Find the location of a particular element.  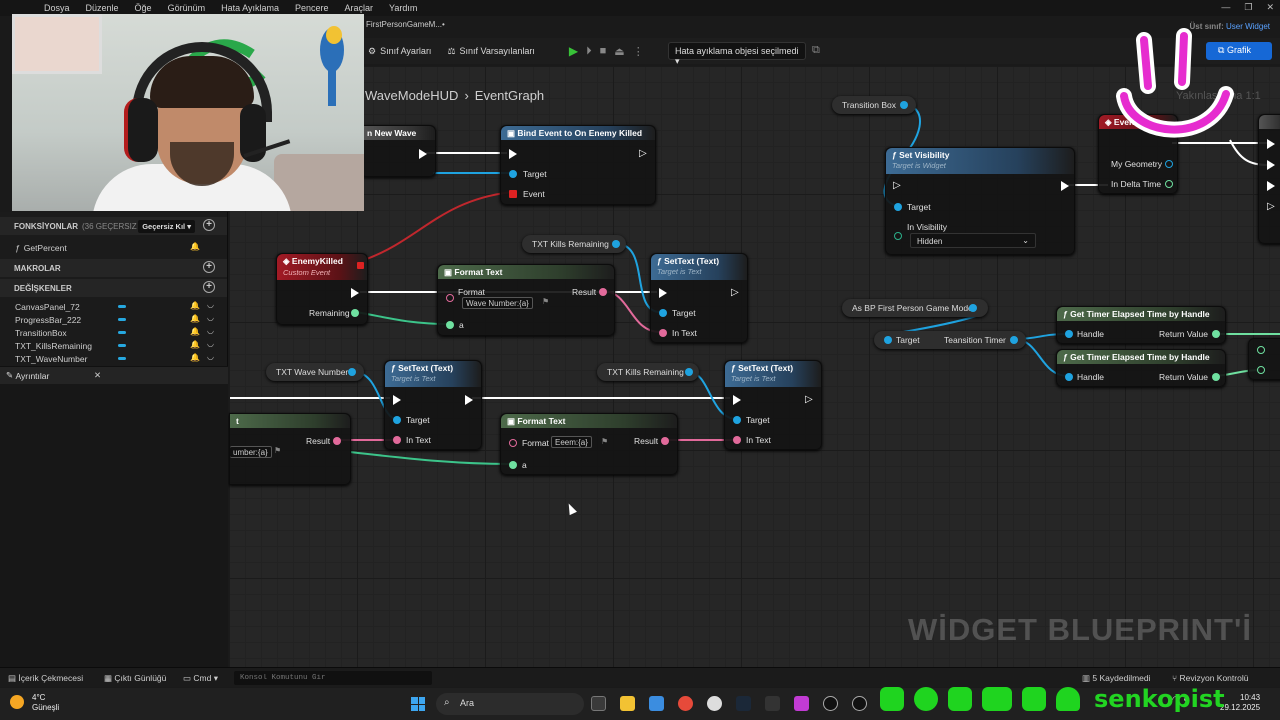

variable-item: TXT_WaveNumber 🔔 ◡ is located at coordinates (113, 358).